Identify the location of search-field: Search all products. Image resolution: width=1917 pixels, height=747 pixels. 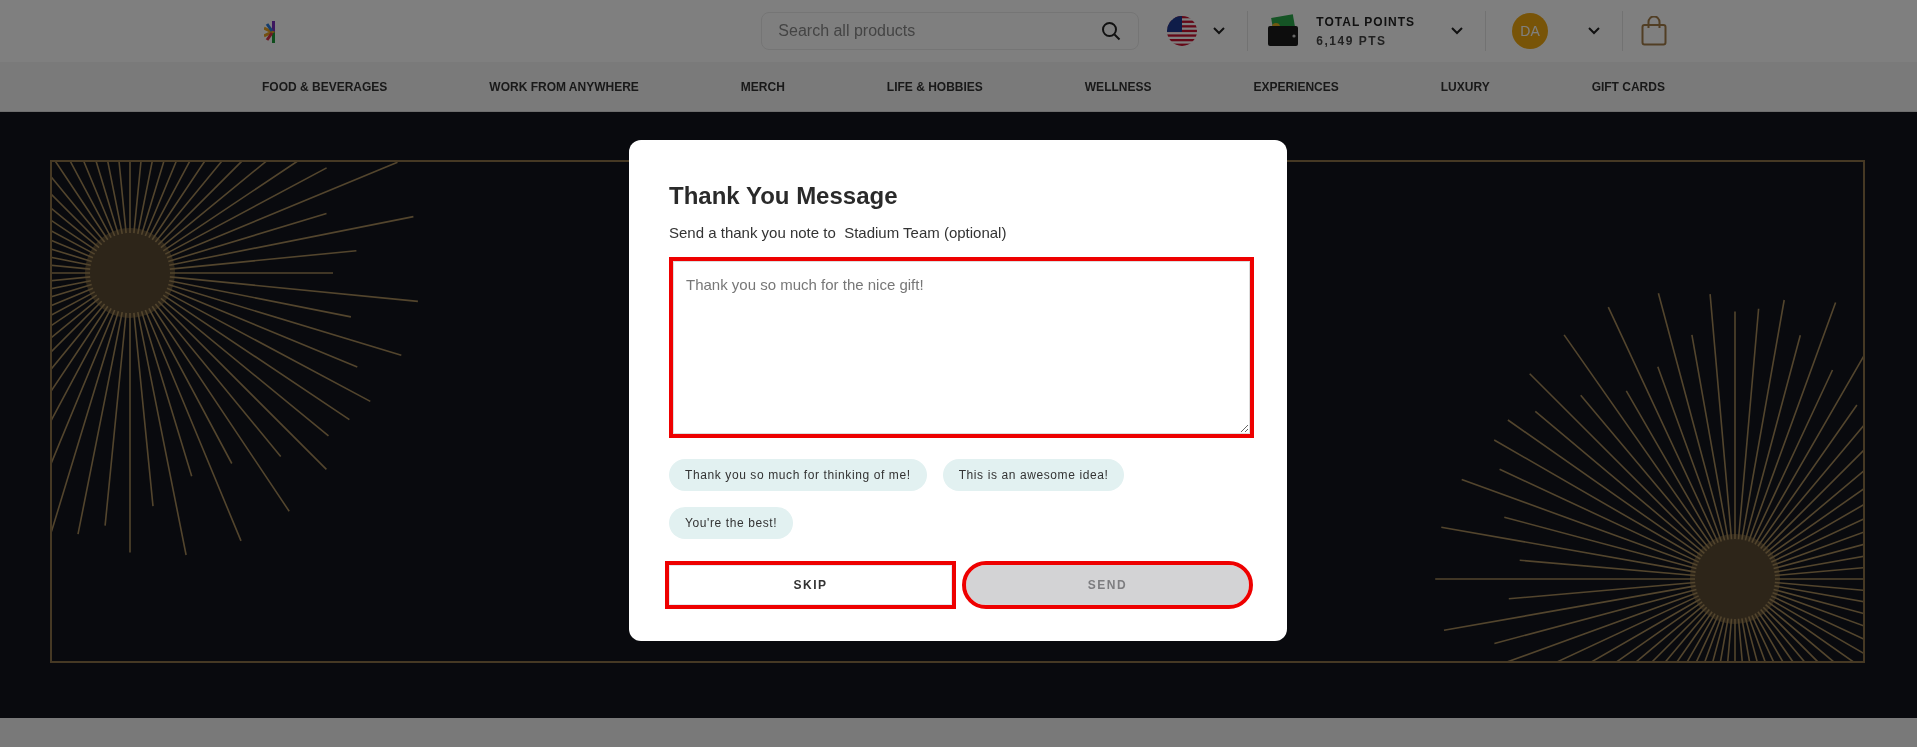
(950, 31).